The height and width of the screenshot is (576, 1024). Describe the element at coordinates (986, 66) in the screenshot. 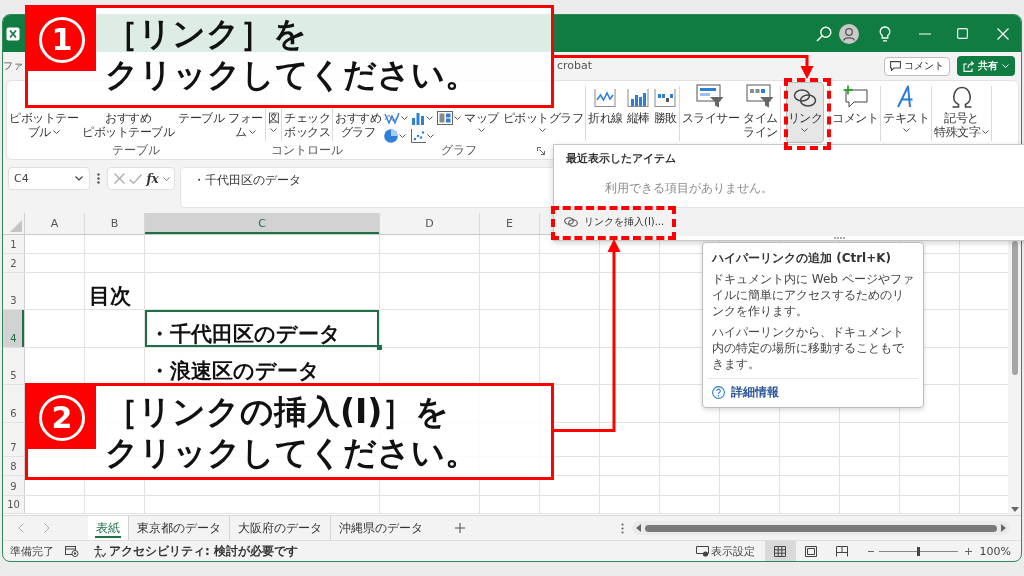

I see `share-button: 共有` at that location.